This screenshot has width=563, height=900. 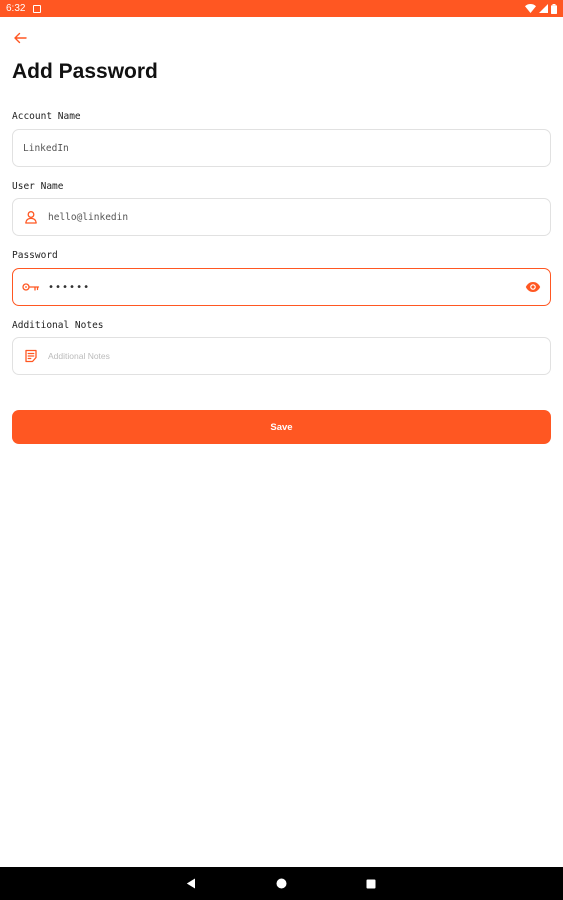 I want to click on toggle-visibility-button, so click(x=533, y=287).